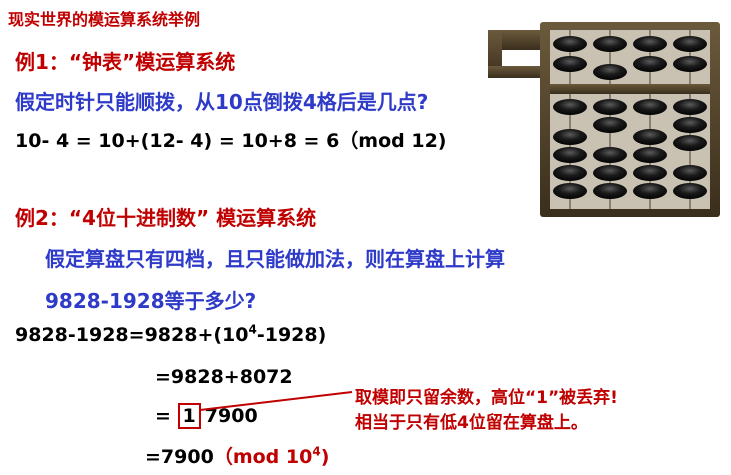  What do you see at coordinates (163, 416) in the screenshot?
I see `eq3-prefix: =` at bounding box center [163, 416].